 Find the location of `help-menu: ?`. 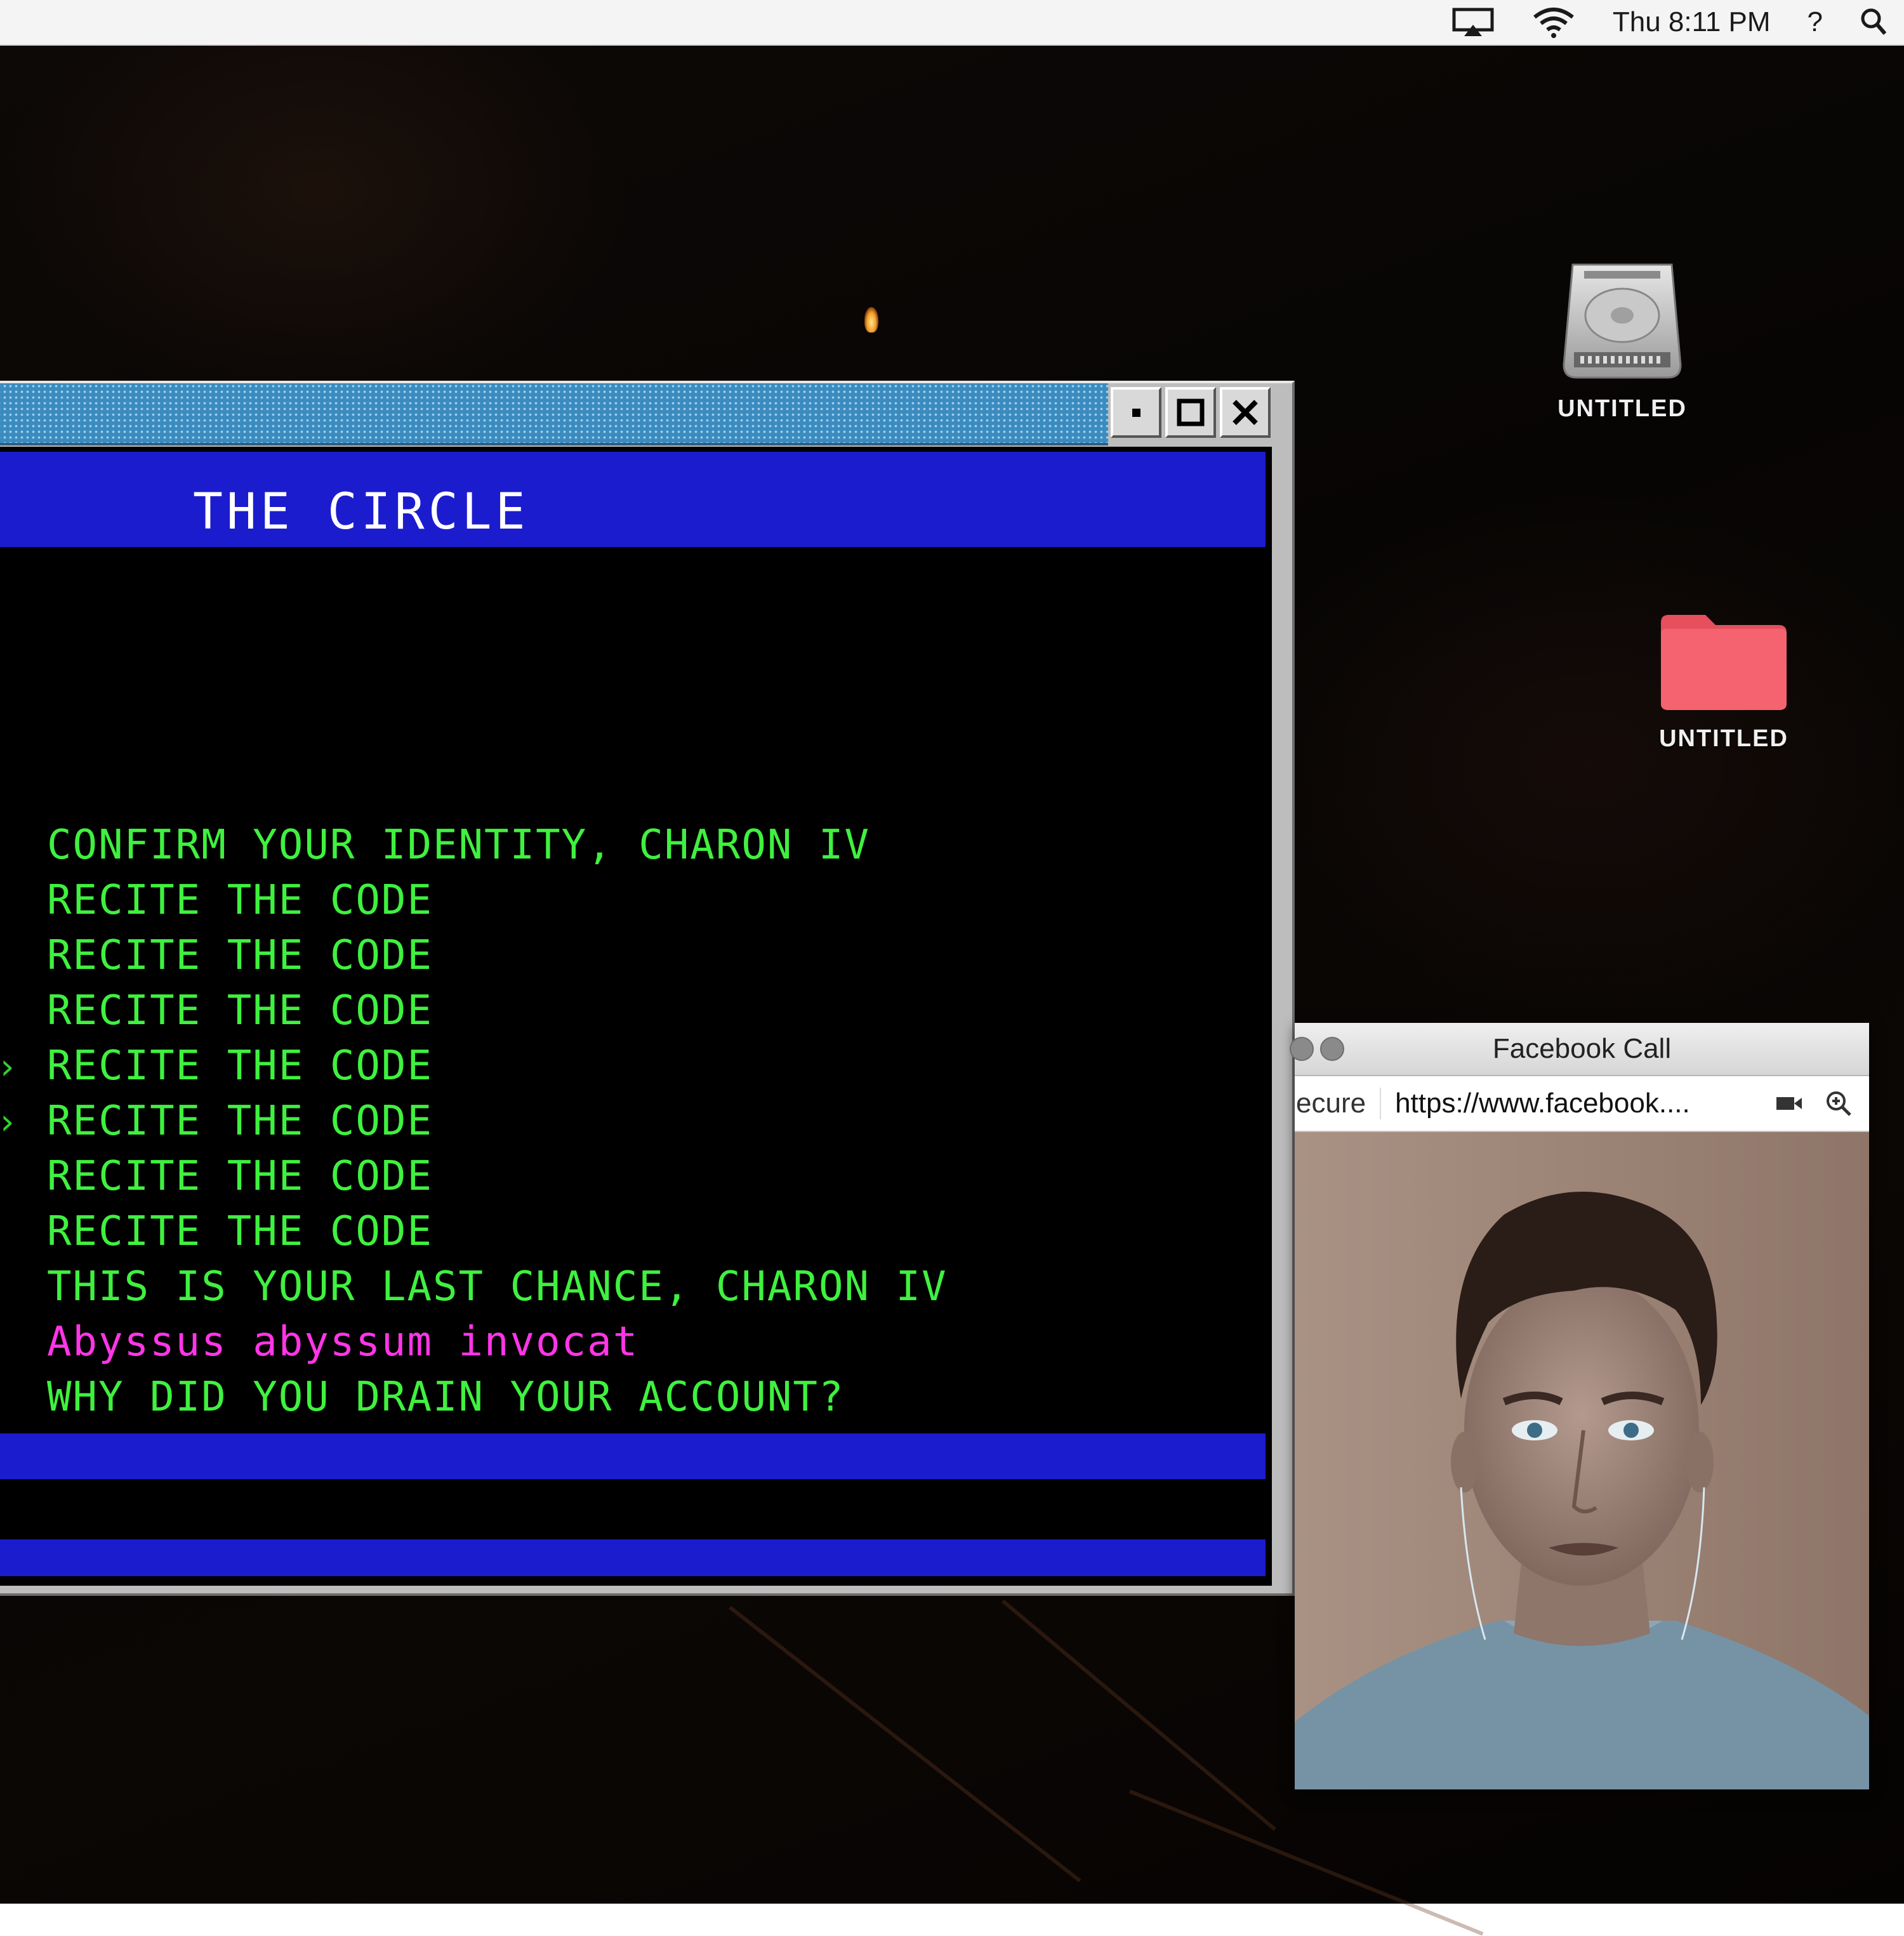

help-menu: ? is located at coordinates (1816, 22).